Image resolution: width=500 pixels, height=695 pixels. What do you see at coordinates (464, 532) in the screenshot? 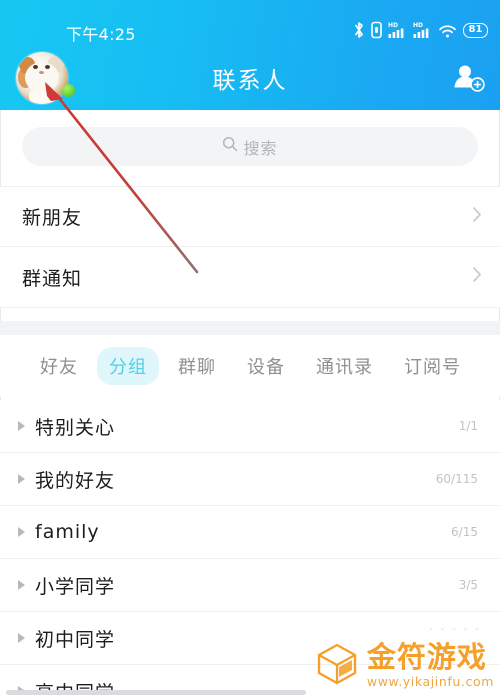
I see `group-count: 6/15` at bounding box center [464, 532].